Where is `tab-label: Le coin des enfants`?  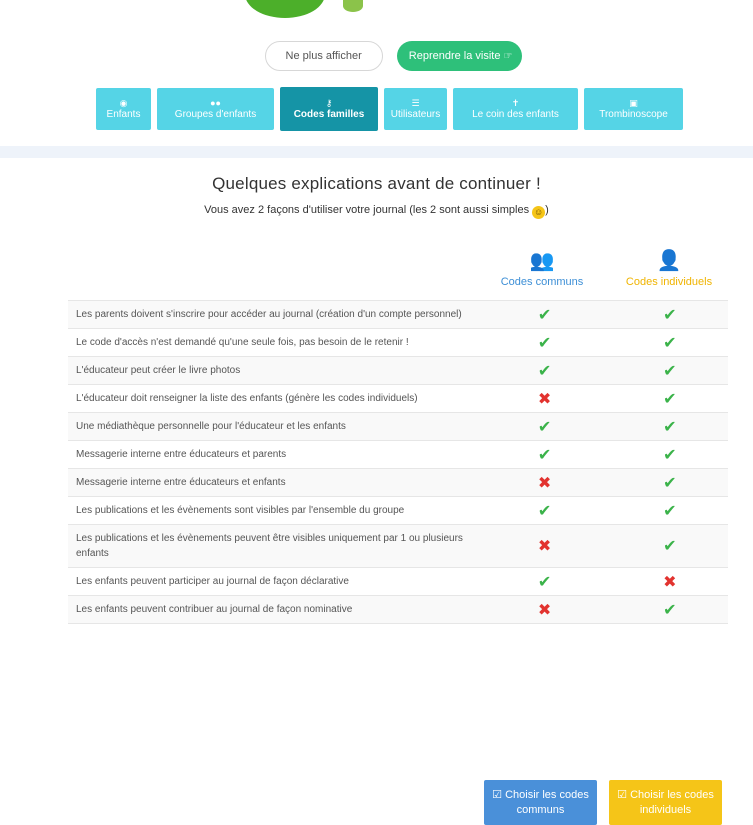
tab-label: Le coin des enfants is located at coordinates (515, 114).